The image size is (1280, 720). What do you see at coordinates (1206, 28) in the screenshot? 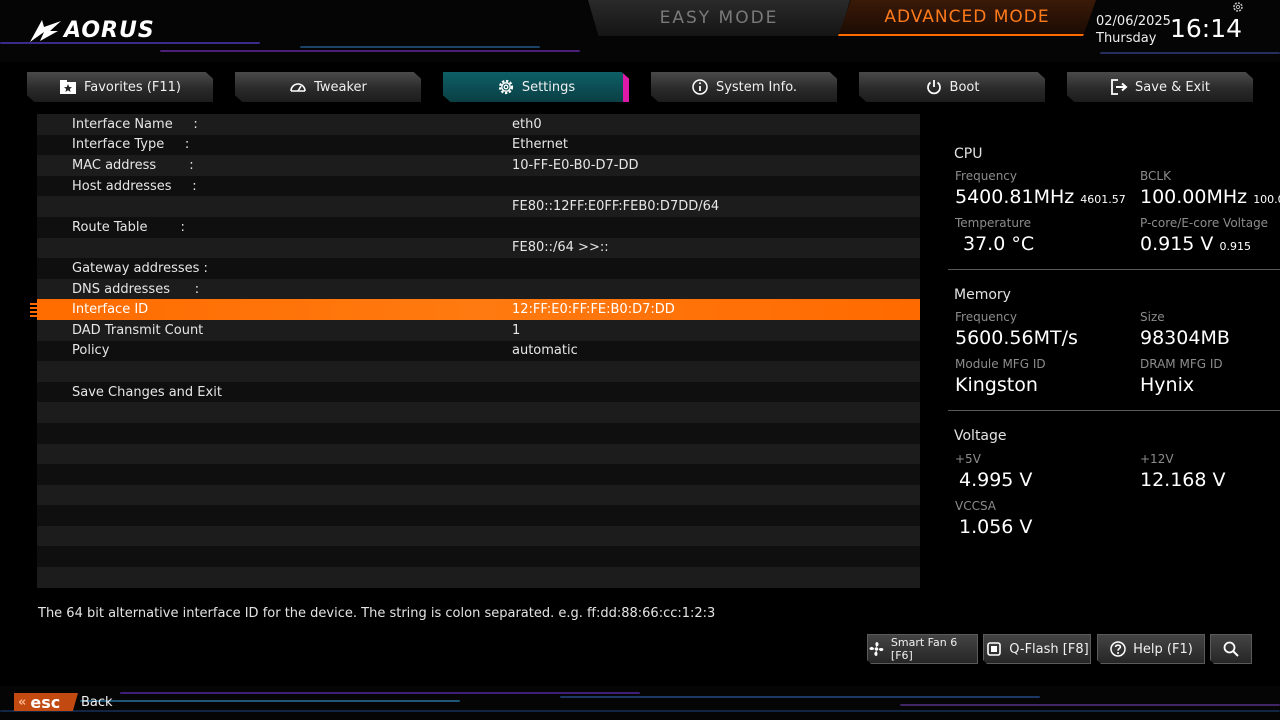
I see `clock: 16:14` at bounding box center [1206, 28].